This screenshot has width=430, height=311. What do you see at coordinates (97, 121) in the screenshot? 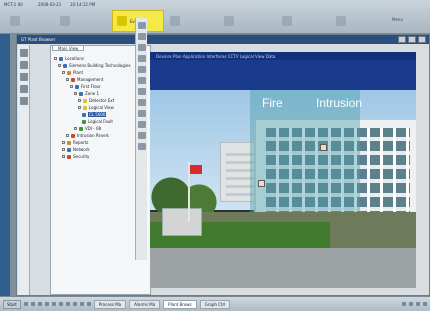
I see `tree-node: Logical Fault` at bounding box center [97, 121].